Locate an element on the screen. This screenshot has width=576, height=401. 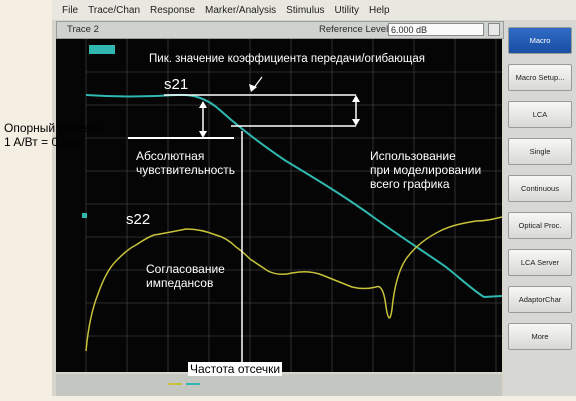
abs-sensitivity-line2: чувствительность is located at coordinates (186, 170).